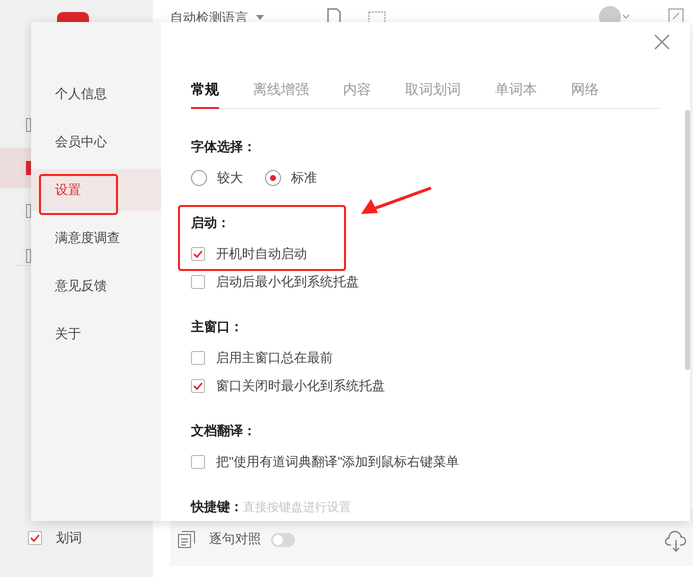 Image resolution: width=693 pixels, height=577 pixels. I want to click on option-label: 划词, so click(69, 538).